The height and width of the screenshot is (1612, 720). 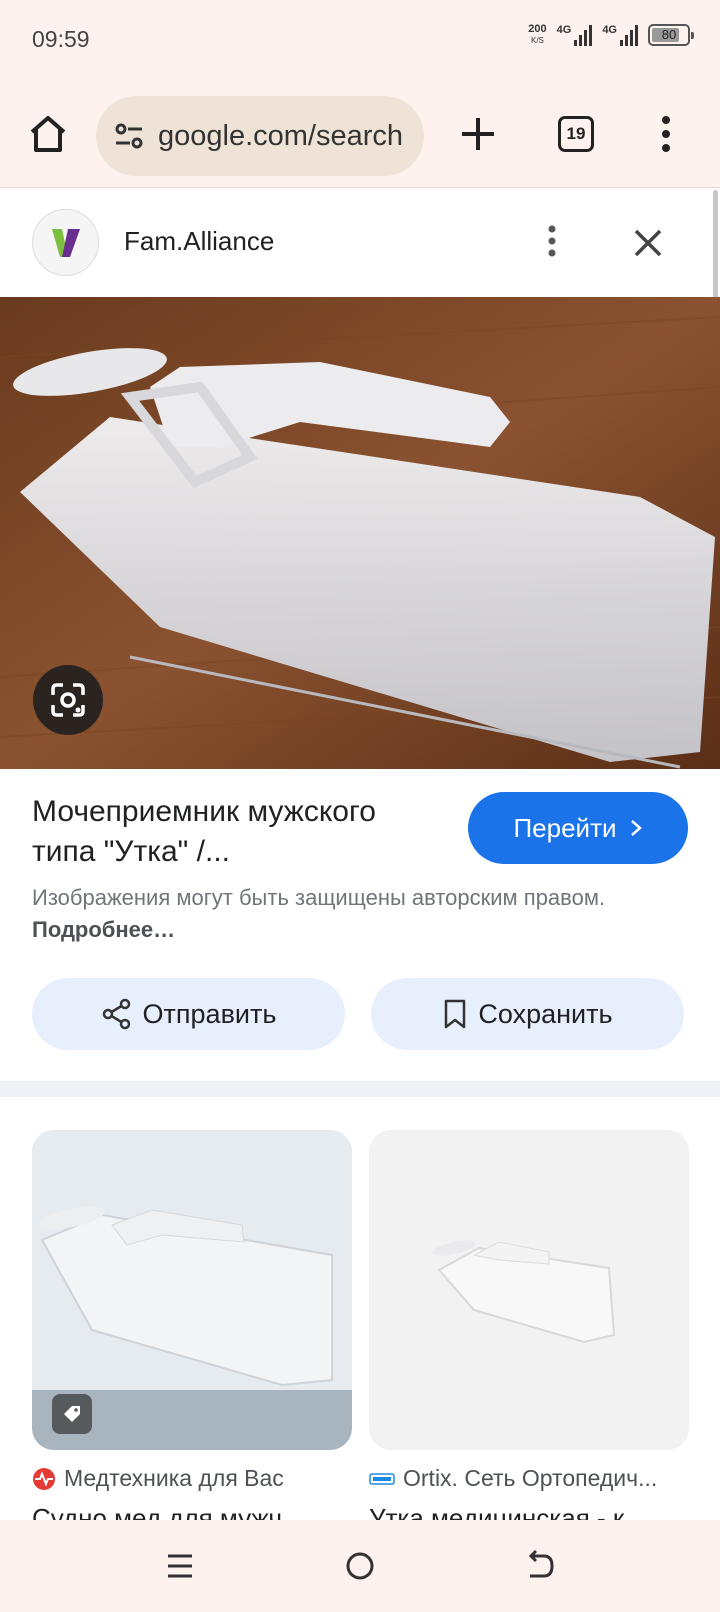 I want to click on status-bar: 09:59 200 K/S 4G 4G 80, so click(x=360, y=41).